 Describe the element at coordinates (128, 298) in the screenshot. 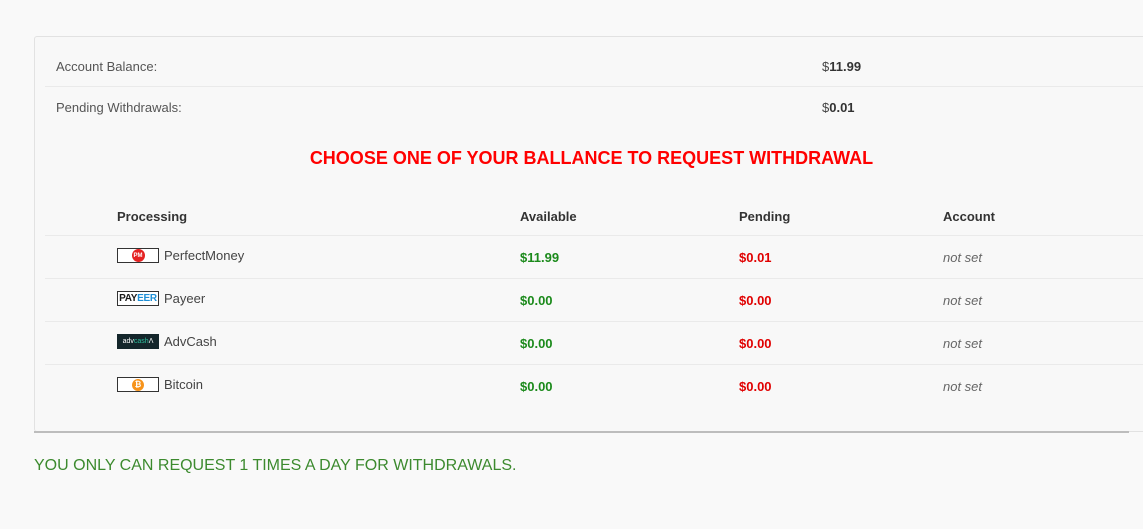

I see `payeer-mark-a: PAY` at that location.